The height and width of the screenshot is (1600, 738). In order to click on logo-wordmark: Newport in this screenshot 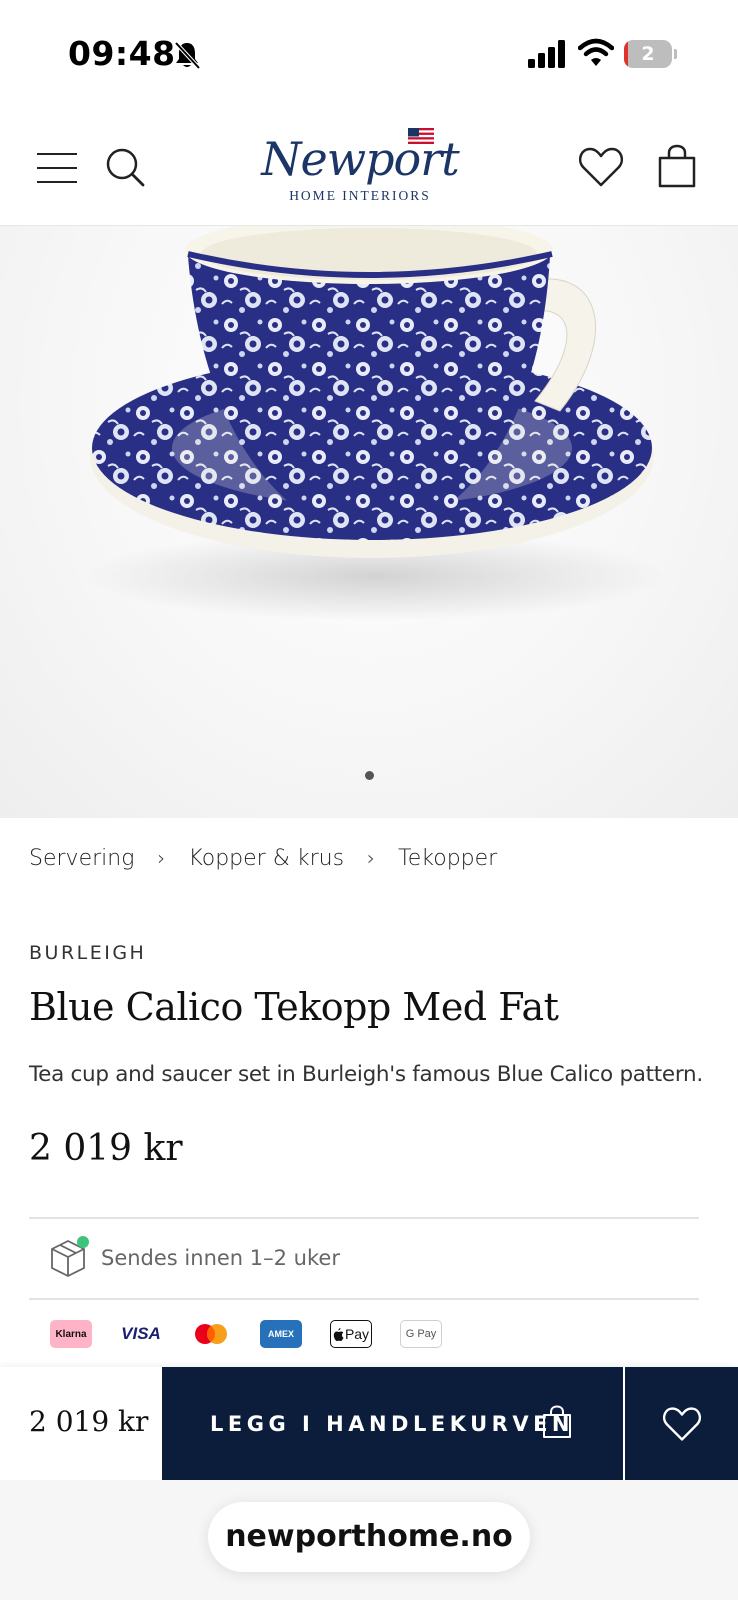, I will do `click(360, 159)`.